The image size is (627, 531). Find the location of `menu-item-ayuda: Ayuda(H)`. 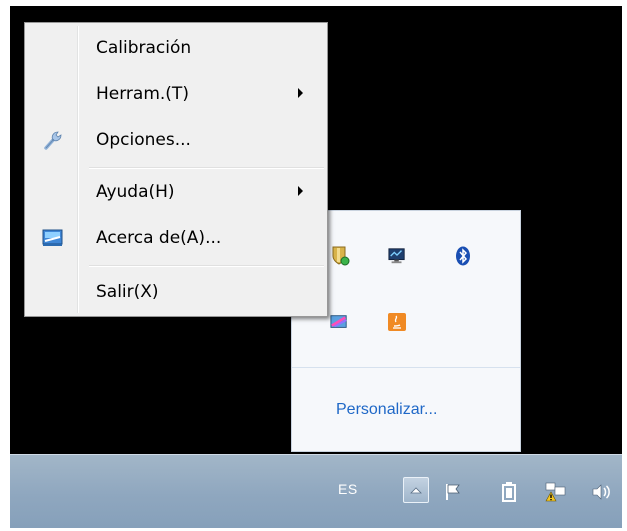

menu-item-ayuda: Ayuda(H) is located at coordinates (176, 191).